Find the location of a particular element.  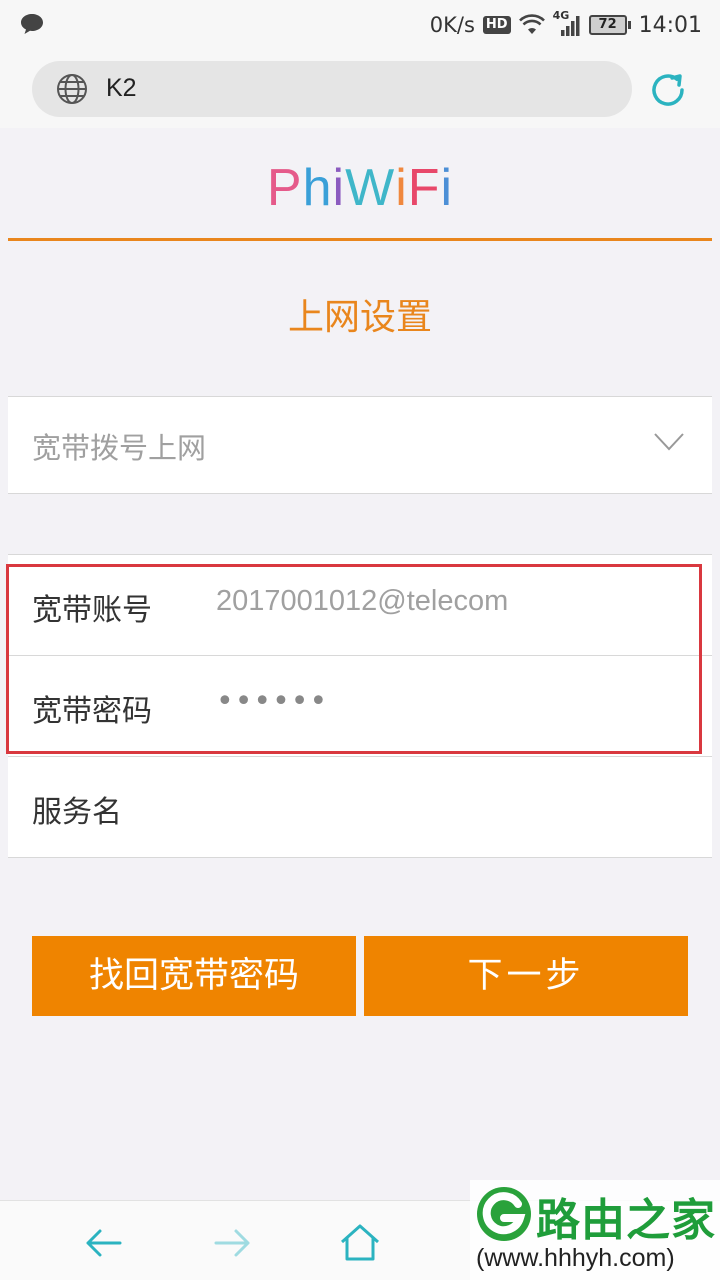

chevron-down-icon is located at coordinates (669, 442).